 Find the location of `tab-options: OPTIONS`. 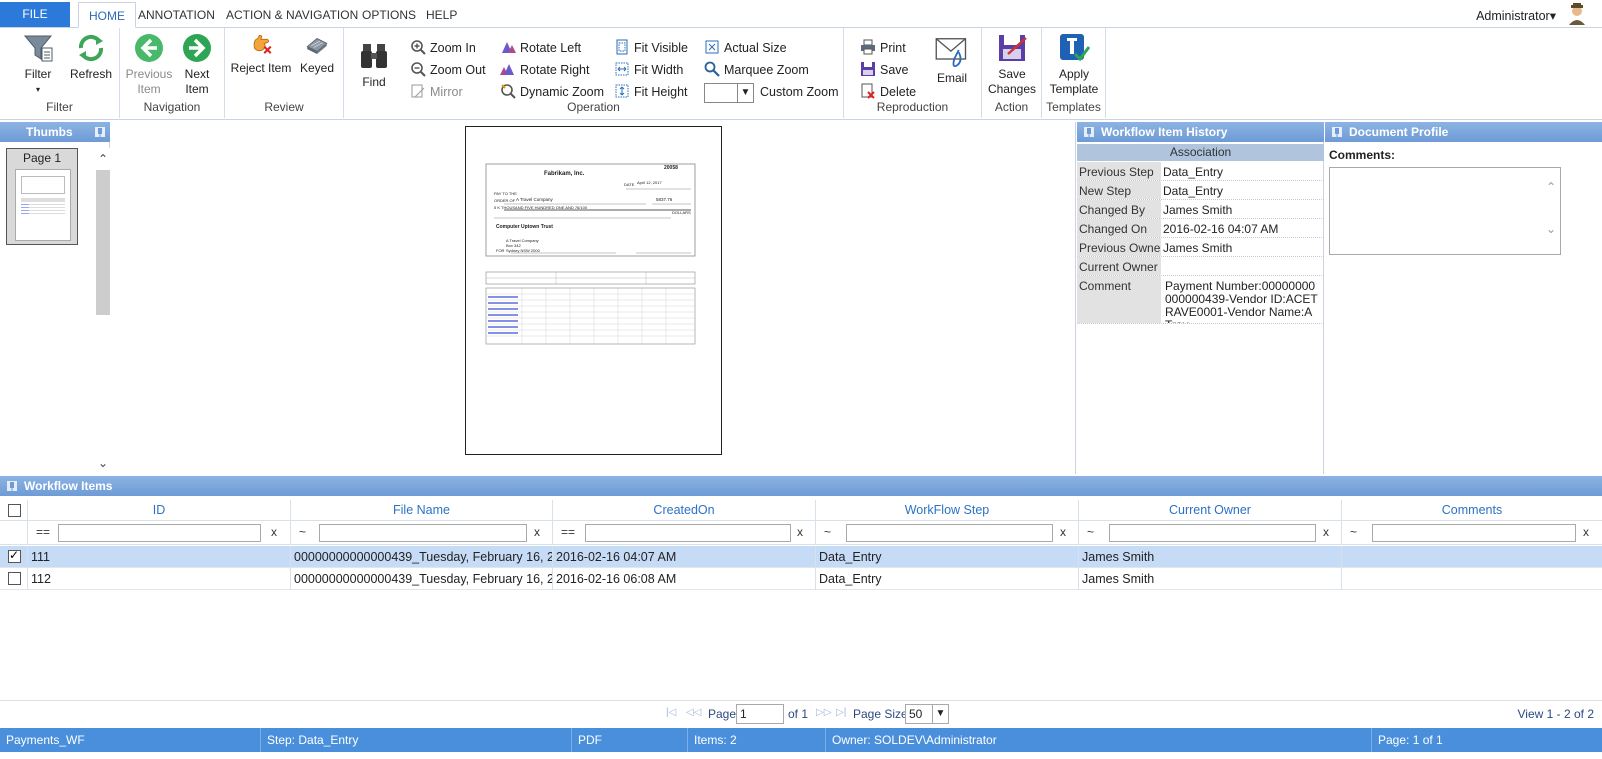

tab-options: OPTIONS is located at coordinates (389, 15).